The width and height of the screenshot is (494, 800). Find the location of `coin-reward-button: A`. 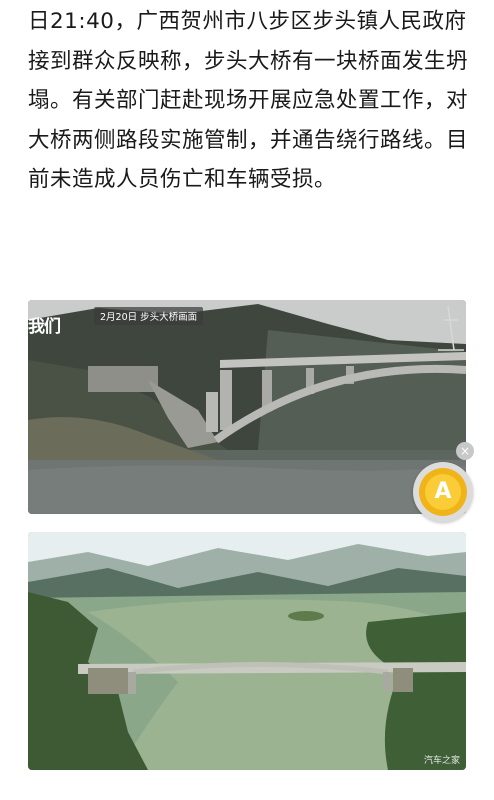

coin-reward-button: A is located at coordinates (443, 492).